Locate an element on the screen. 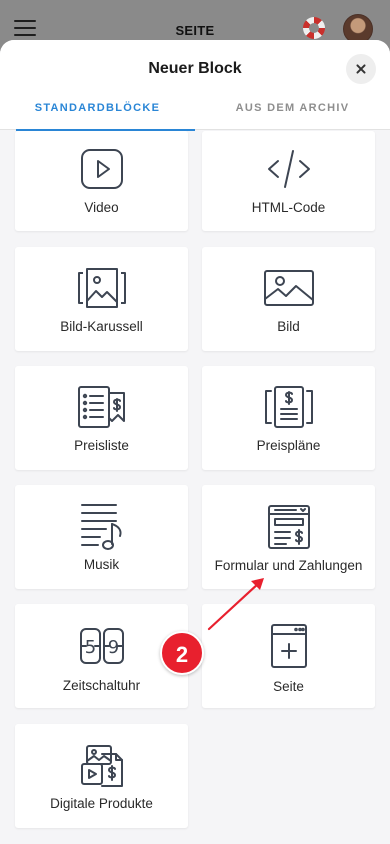 This screenshot has width=390, height=844. block-label: Musik is located at coordinates (101, 564).